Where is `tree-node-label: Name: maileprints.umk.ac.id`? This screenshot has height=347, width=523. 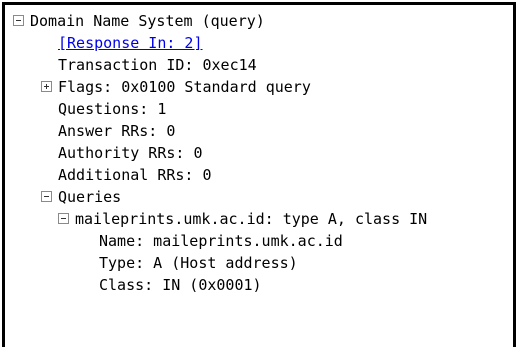 tree-node-label: Name: maileprints.umk.ac.id is located at coordinates (221, 241).